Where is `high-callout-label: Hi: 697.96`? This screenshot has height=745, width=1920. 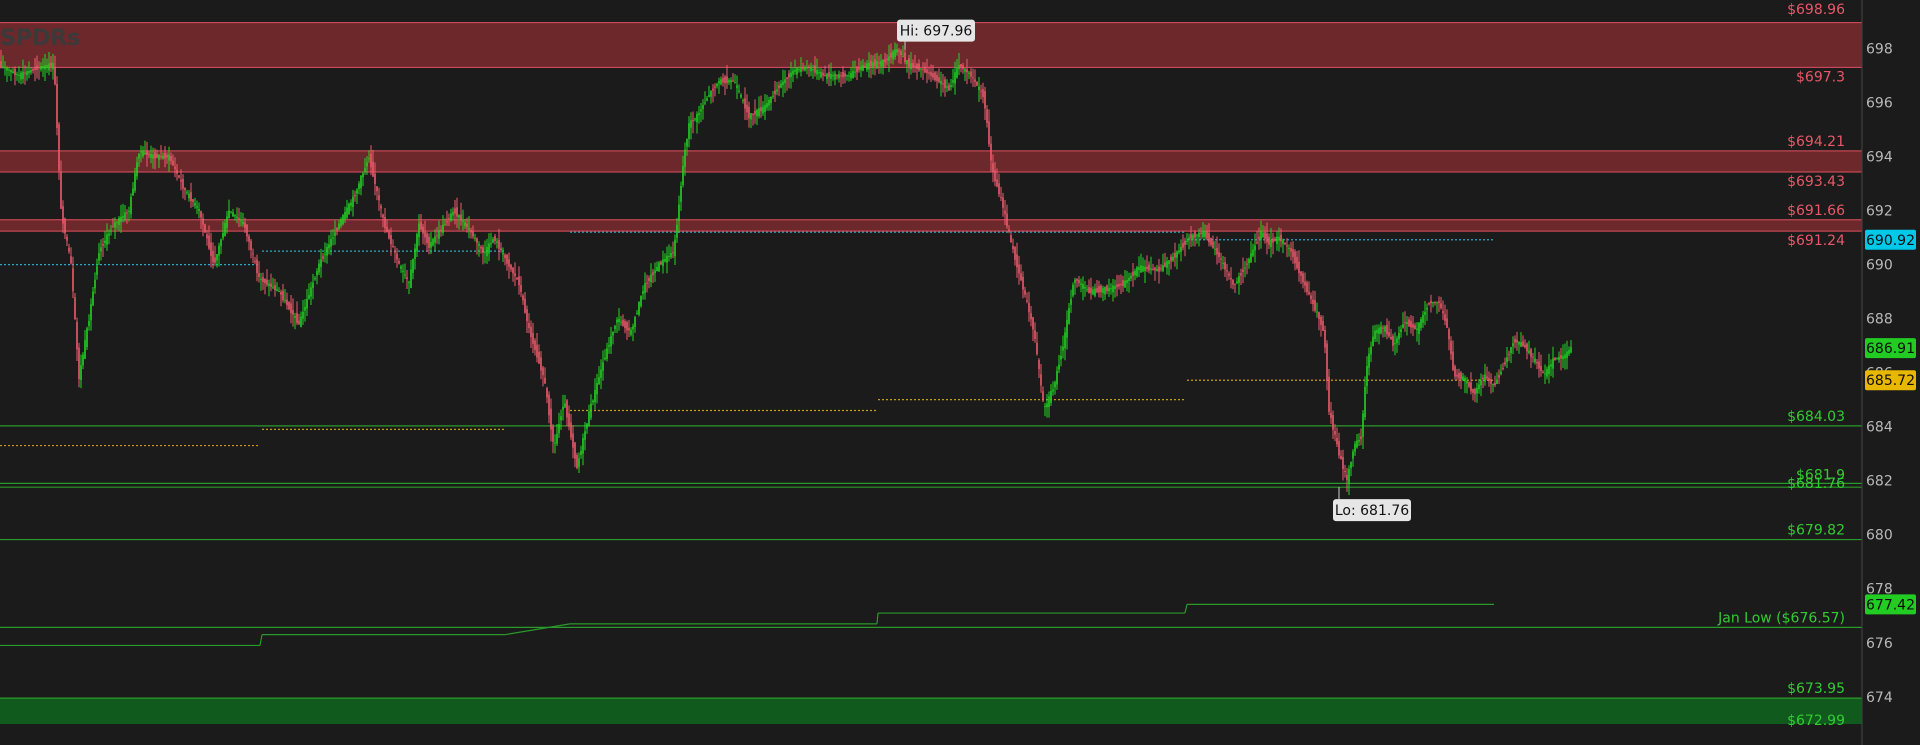
high-callout-label: Hi: 697.96 is located at coordinates (936, 32).